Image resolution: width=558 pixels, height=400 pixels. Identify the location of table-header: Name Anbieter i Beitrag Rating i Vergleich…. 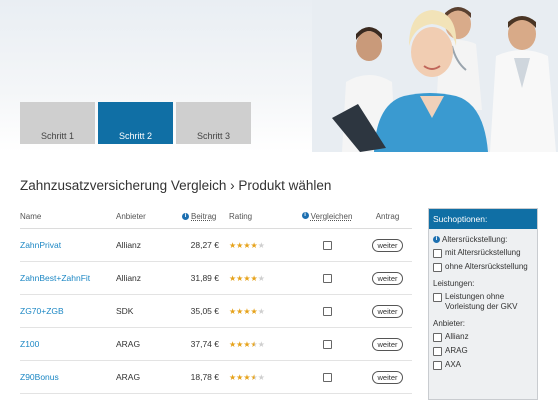
(216, 216).